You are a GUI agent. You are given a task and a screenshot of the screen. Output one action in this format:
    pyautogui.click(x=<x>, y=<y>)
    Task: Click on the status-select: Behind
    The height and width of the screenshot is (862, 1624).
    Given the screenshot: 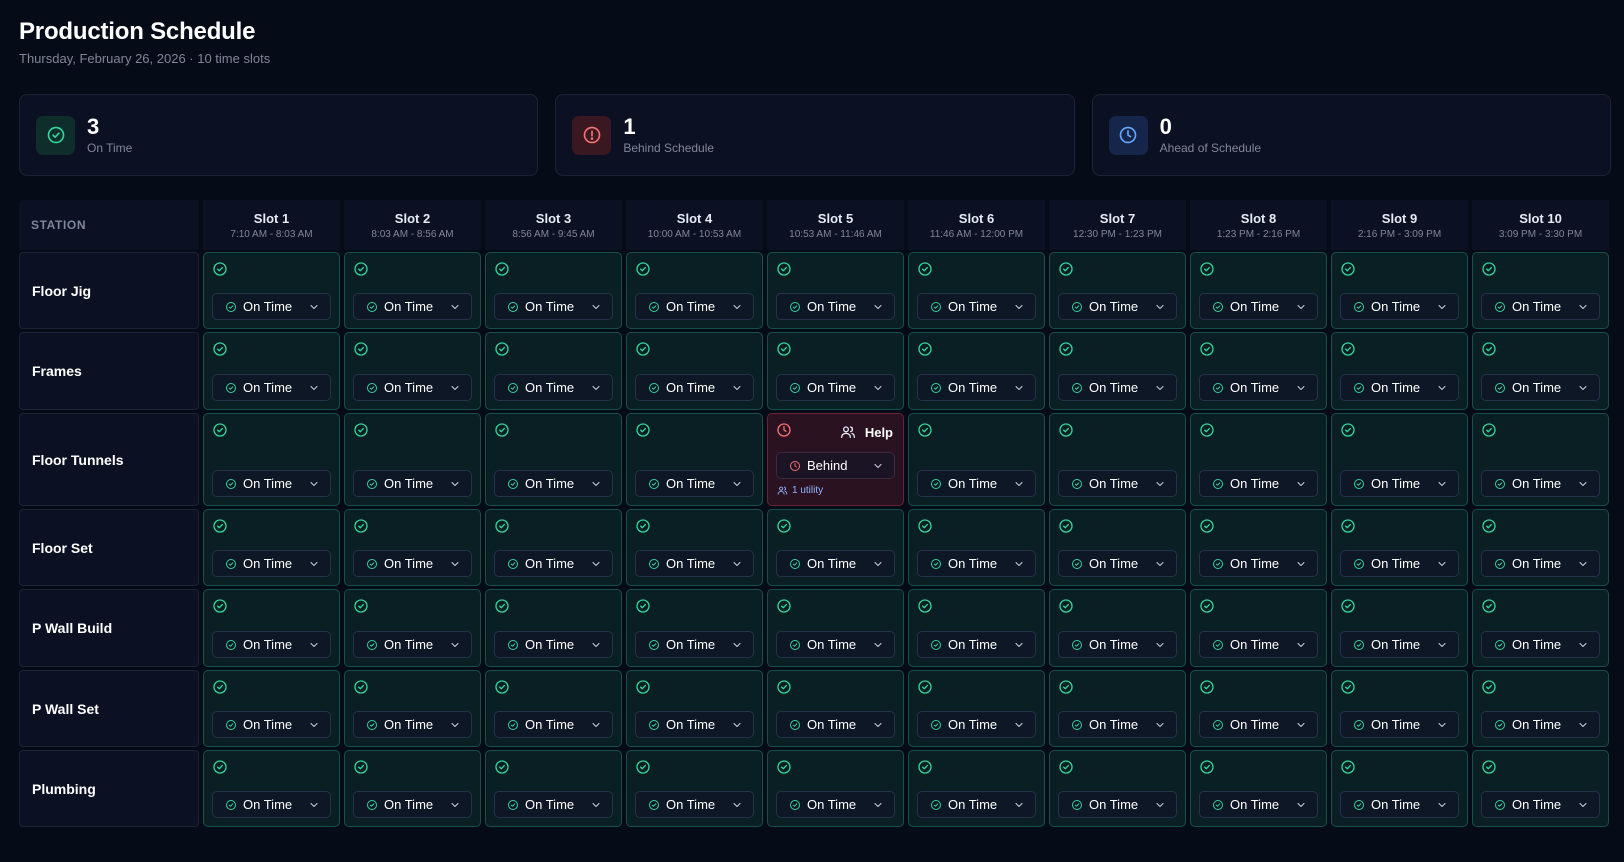 What is the action you would take?
    pyautogui.click(x=835, y=465)
    